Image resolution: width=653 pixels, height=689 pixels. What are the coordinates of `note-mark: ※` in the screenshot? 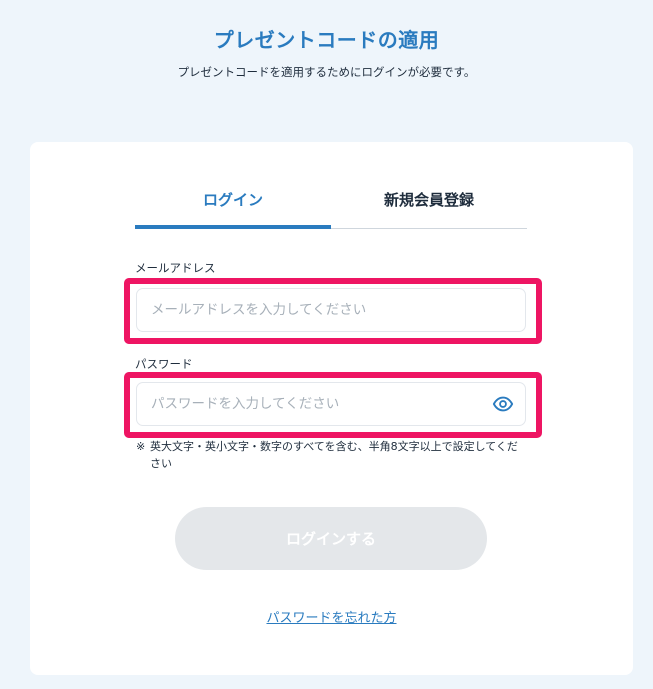 It's located at (141, 446).